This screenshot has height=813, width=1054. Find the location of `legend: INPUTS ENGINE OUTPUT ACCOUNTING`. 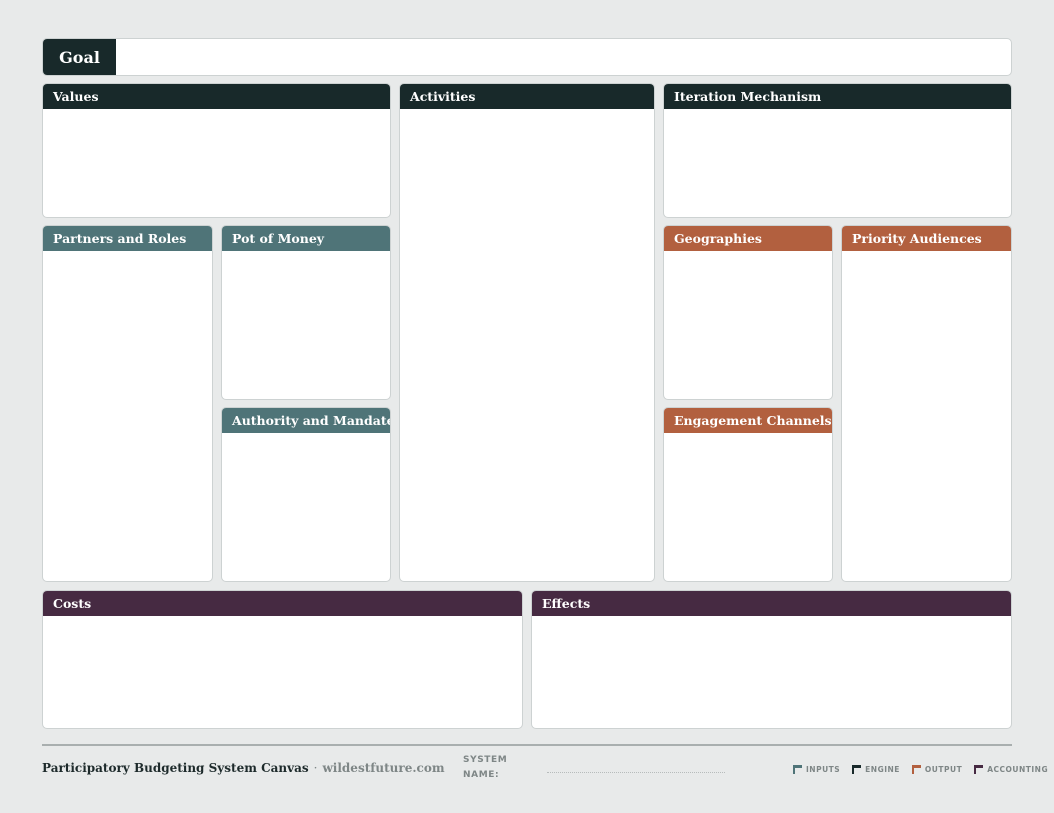

legend: INPUTS ENGINE OUTPUT ACCOUNTING is located at coordinates (920, 769).